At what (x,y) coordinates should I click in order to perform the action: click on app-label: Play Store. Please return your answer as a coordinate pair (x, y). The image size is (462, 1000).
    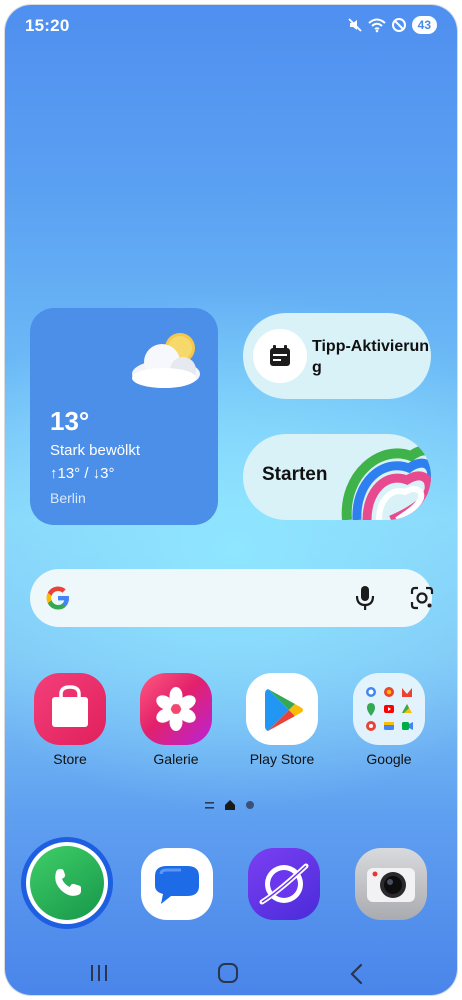
    Looking at the image, I should click on (282, 759).